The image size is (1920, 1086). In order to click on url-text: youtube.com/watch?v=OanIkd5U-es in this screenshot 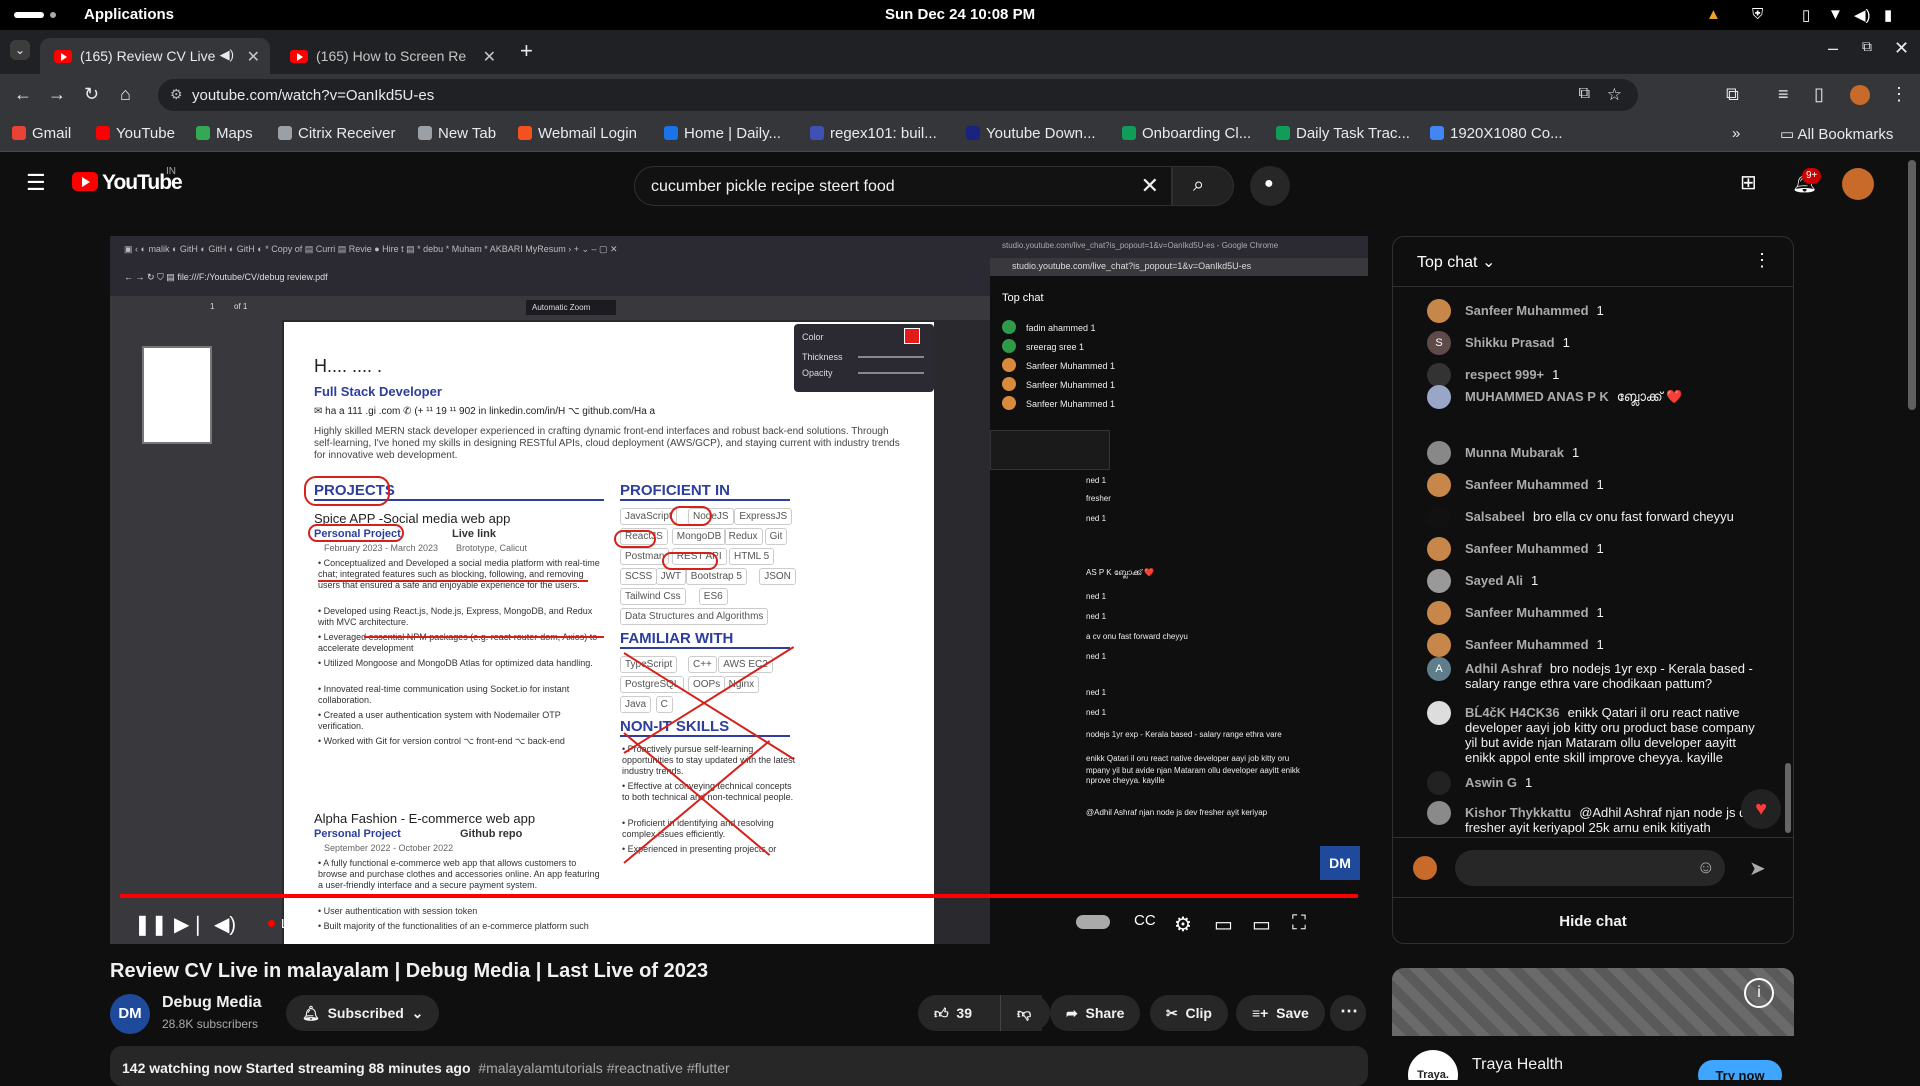, I will do `click(313, 95)`.